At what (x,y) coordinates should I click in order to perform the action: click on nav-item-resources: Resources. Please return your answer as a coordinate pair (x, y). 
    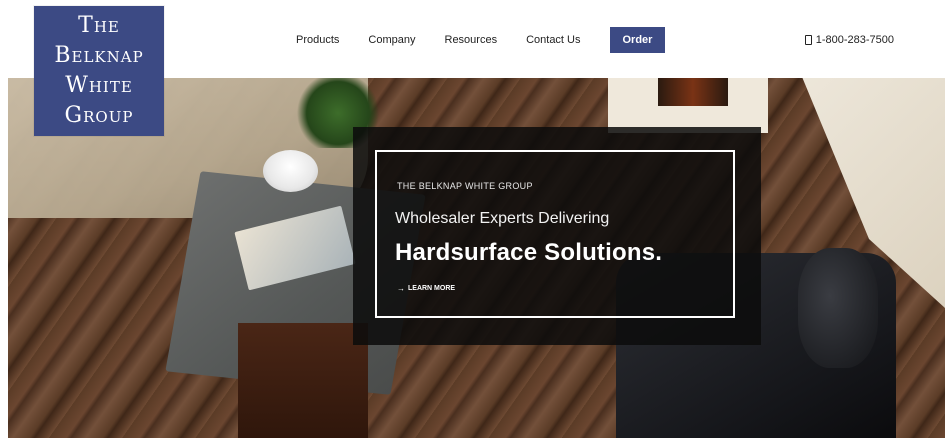
    Looking at the image, I should click on (471, 40).